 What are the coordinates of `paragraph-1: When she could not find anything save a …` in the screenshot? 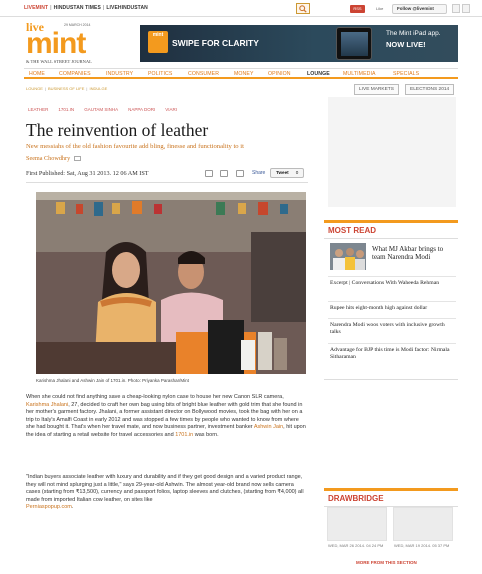 It's located at (166, 416).